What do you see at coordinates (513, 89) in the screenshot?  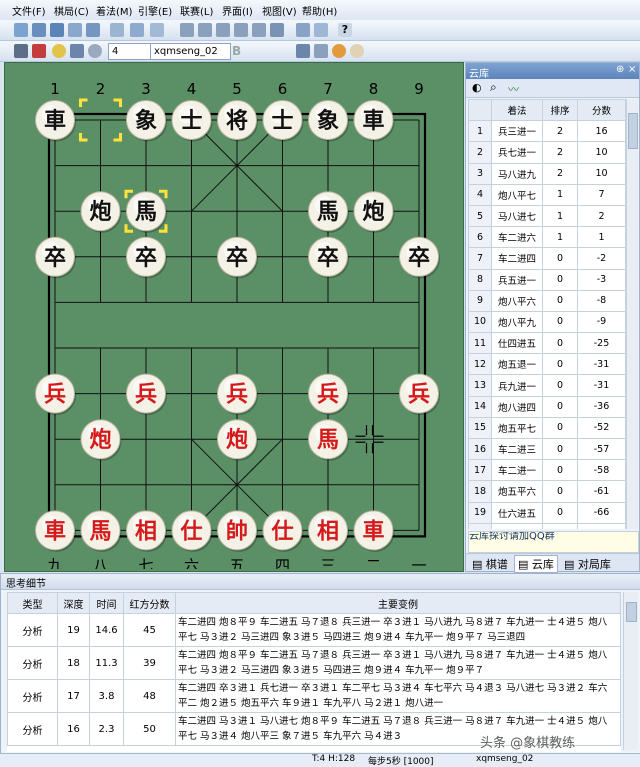 I see `trend-icon: 〰` at bounding box center [513, 89].